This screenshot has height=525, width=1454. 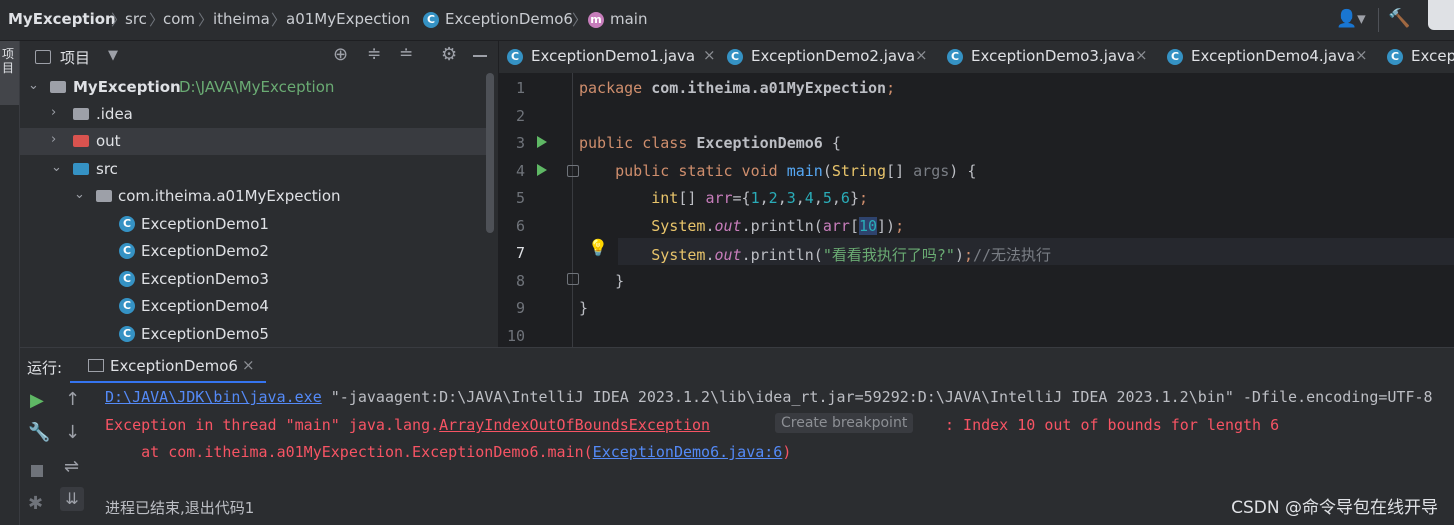 I want to click on line-number: 7, so click(x=520, y=253).